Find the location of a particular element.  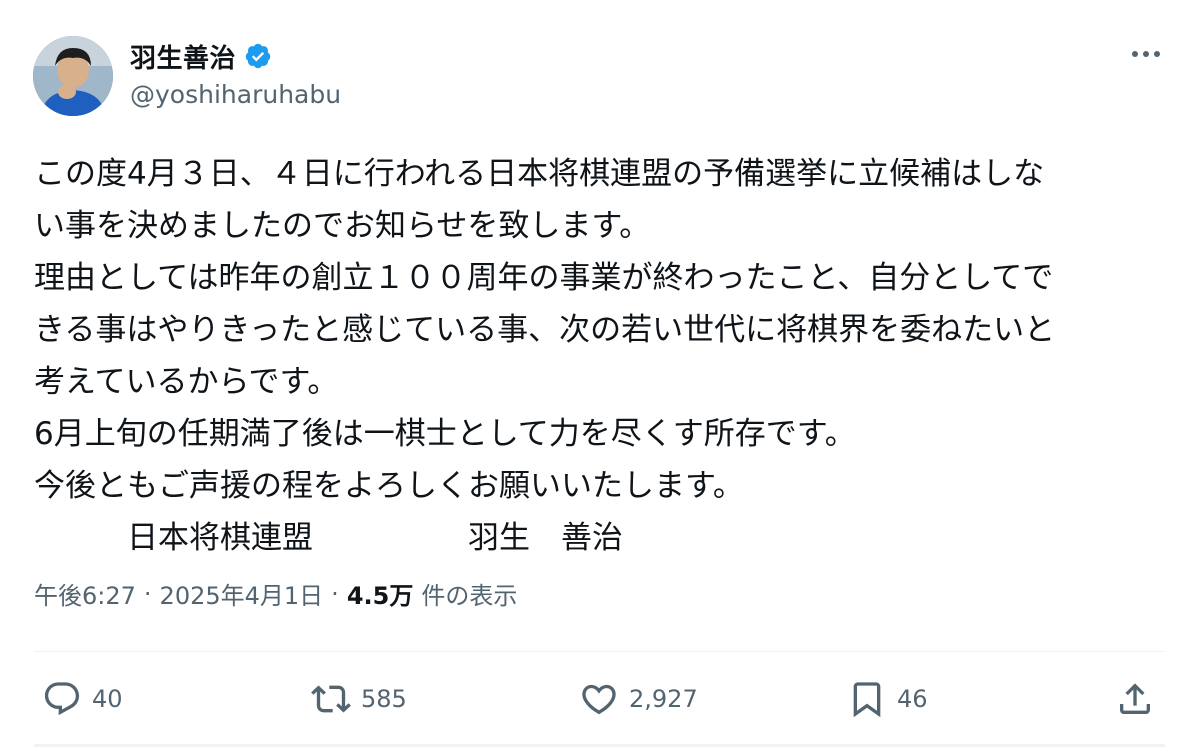

bookmark-button: 46 is located at coordinates (887, 699).